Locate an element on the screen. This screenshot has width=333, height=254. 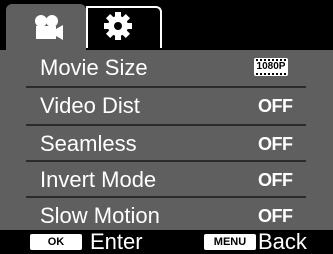
resolution-badge: 1080P is located at coordinates (271, 67).